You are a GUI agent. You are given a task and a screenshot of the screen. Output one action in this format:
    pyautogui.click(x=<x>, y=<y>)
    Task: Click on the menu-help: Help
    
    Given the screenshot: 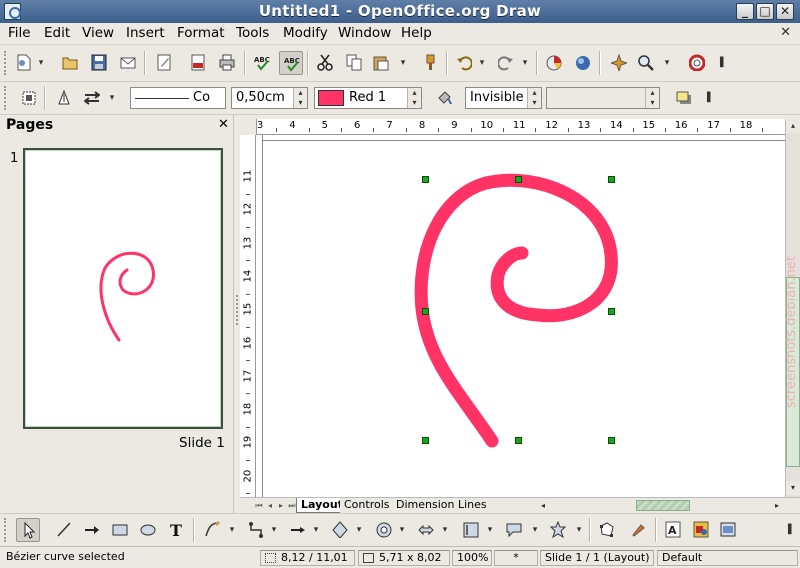 What is the action you would take?
    pyautogui.click(x=416, y=33)
    